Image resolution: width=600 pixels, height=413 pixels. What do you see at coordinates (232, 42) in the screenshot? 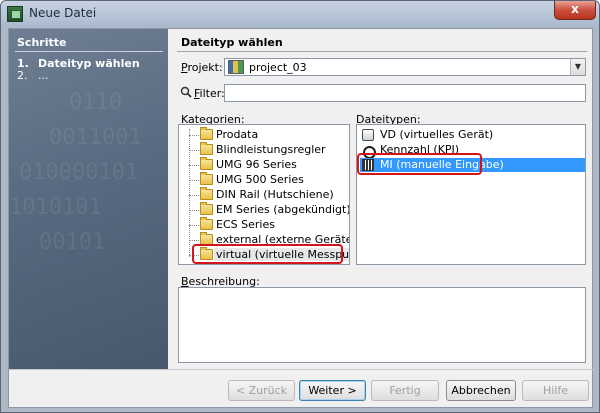
I see `page-title: Dateityp wählen` at bounding box center [232, 42].